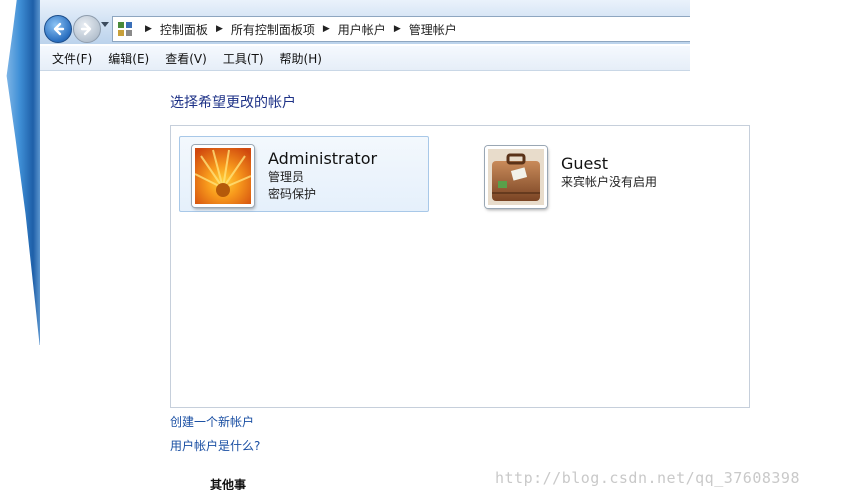  What do you see at coordinates (228, 484) in the screenshot?
I see `other-tasks-heading: 其他事` at bounding box center [228, 484].